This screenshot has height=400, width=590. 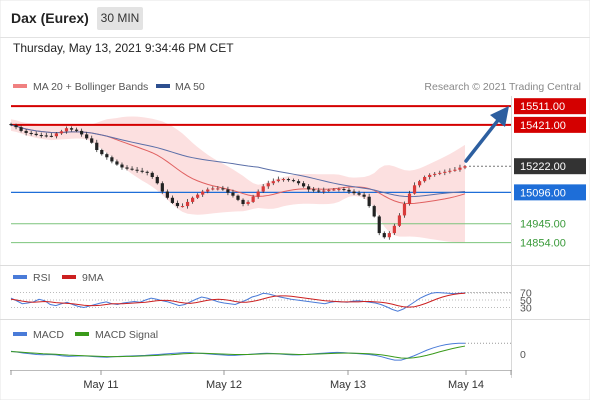 I want to click on legend-swatch-macd, so click(x=20, y=334).